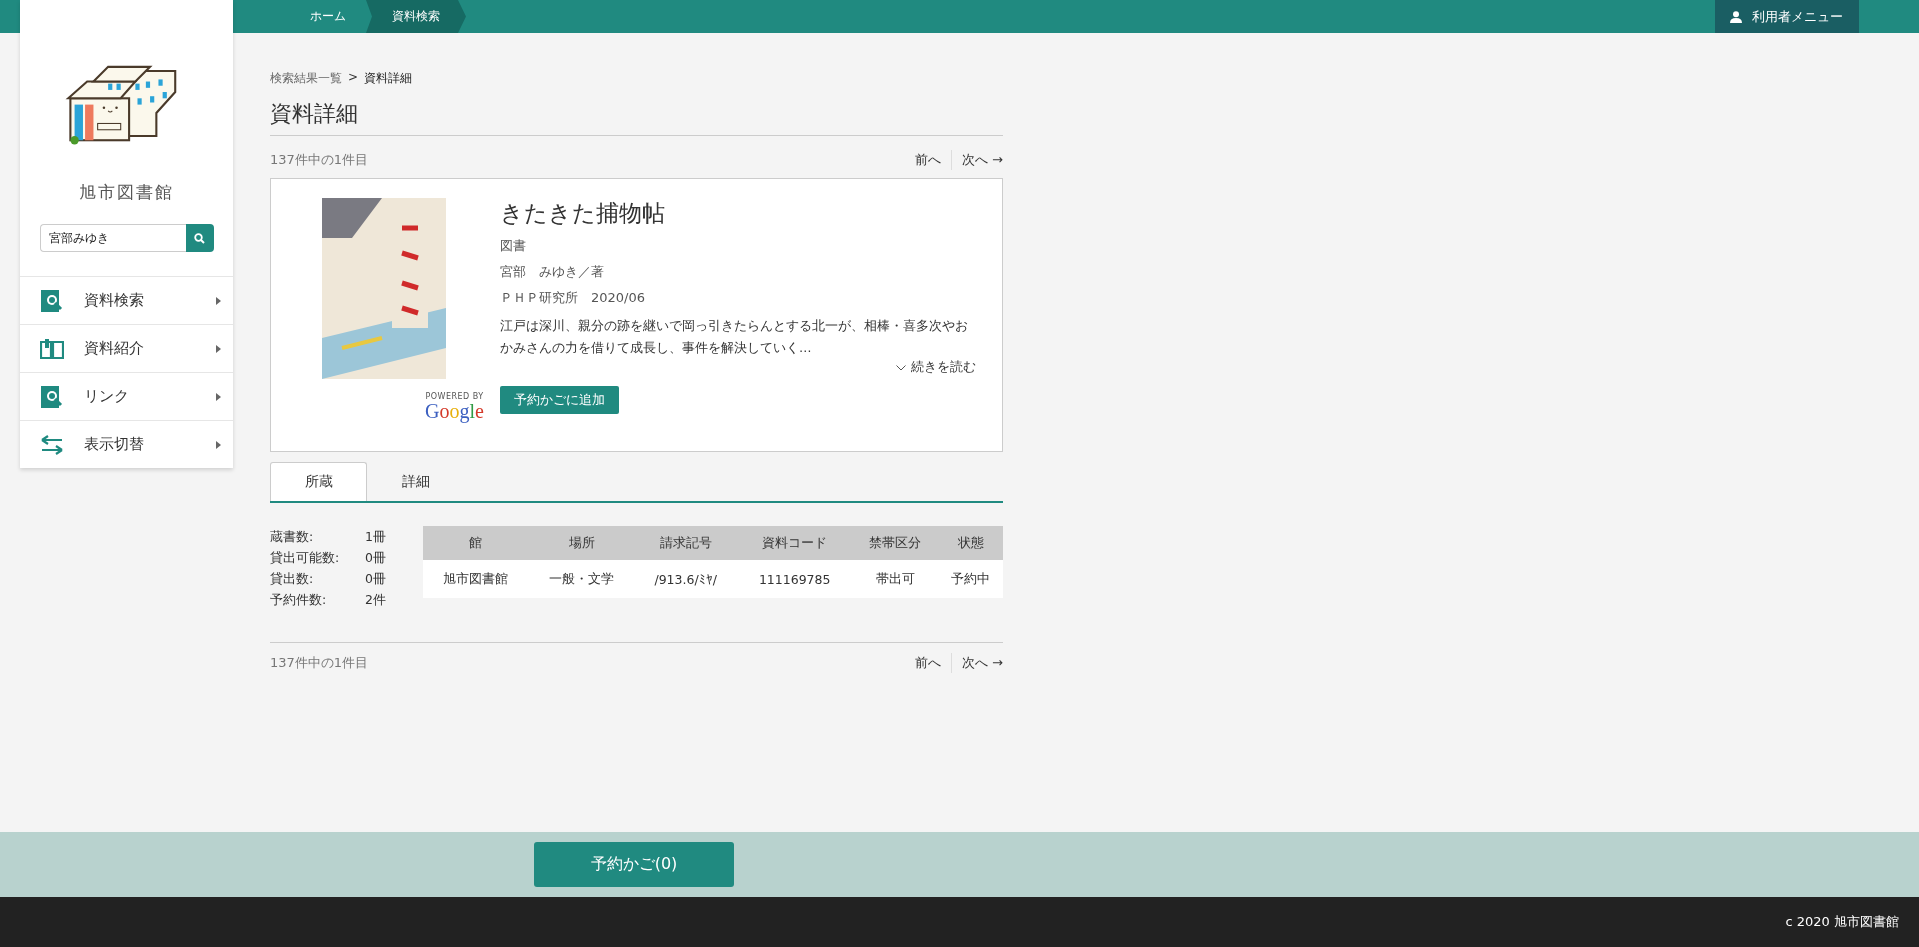 This screenshot has width=1919, height=947. Describe the element at coordinates (126, 300) in the screenshot. I see `sidebar-menu-item: 資料検索` at that location.